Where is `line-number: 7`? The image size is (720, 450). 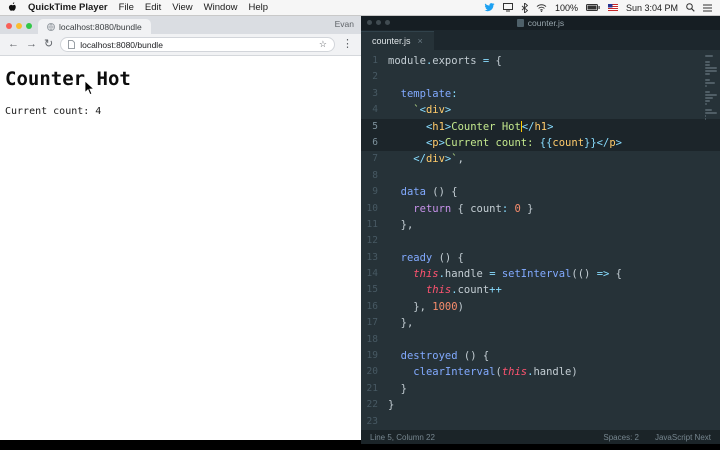 line-number: 7 is located at coordinates (375, 159).